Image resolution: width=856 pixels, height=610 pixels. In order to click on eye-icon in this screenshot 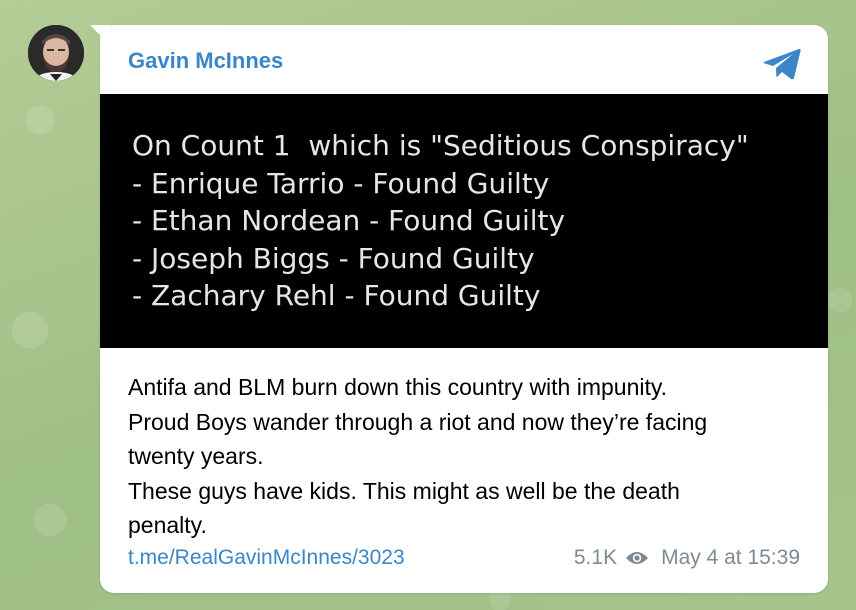, I will do `click(637, 558)`.